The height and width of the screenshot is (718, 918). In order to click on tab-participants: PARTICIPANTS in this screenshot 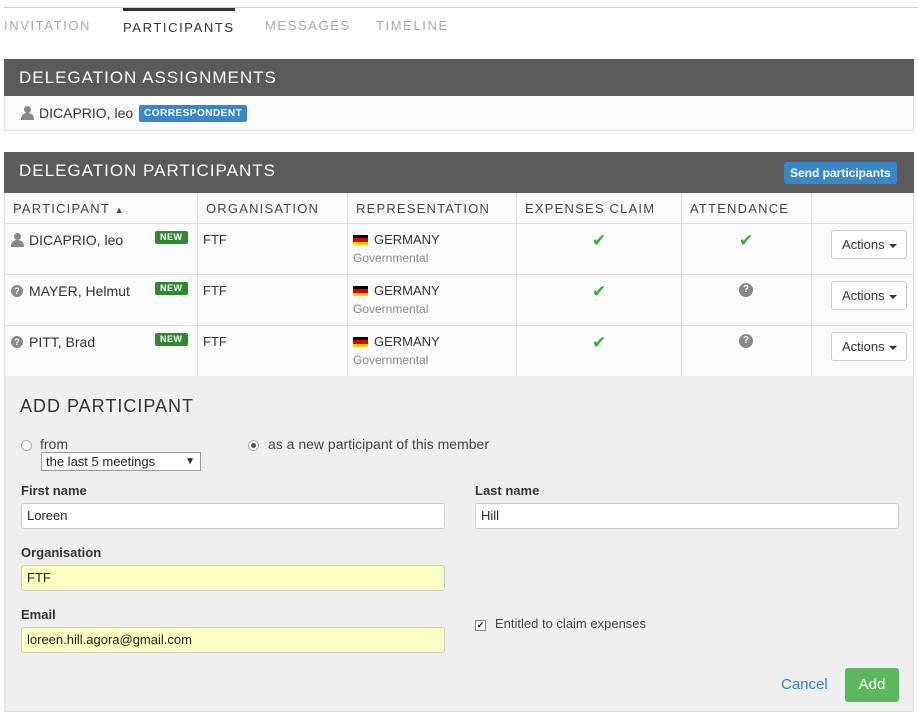, I will do `click(179, 25)`.